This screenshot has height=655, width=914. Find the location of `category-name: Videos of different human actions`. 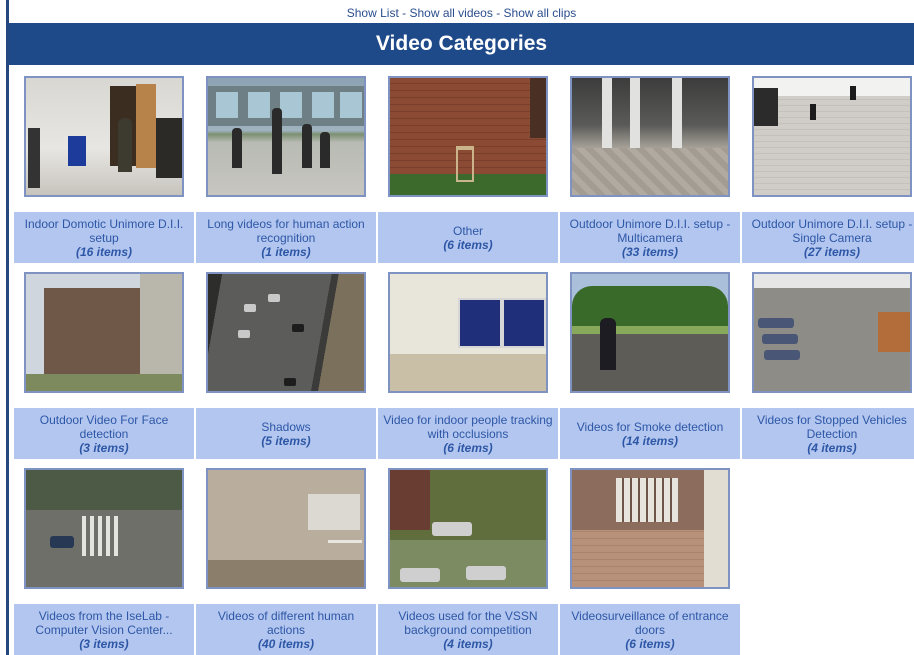

category-name: Videos of different human actions is located at coordinates (286, 623).